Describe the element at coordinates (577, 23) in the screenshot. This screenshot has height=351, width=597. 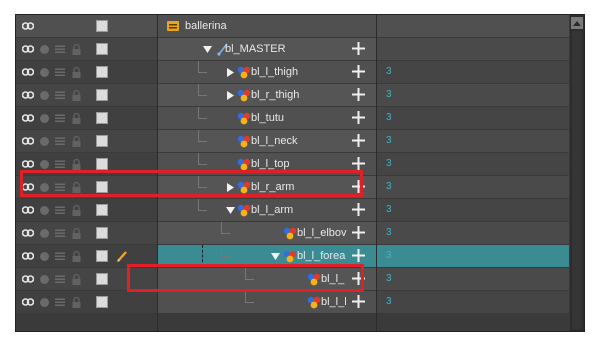
I see `scroll-up-icon` at that location.